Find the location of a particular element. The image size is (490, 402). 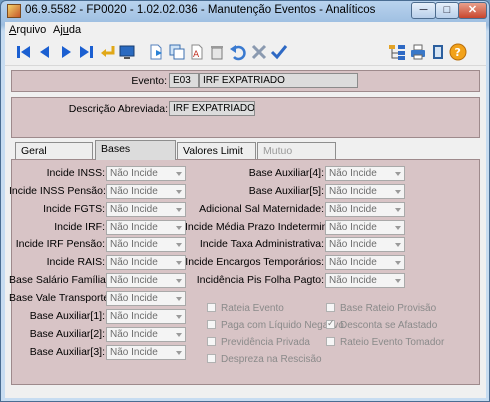

evento-name-field: IRF EXPATRIADO is located at coordinates (278, 80).